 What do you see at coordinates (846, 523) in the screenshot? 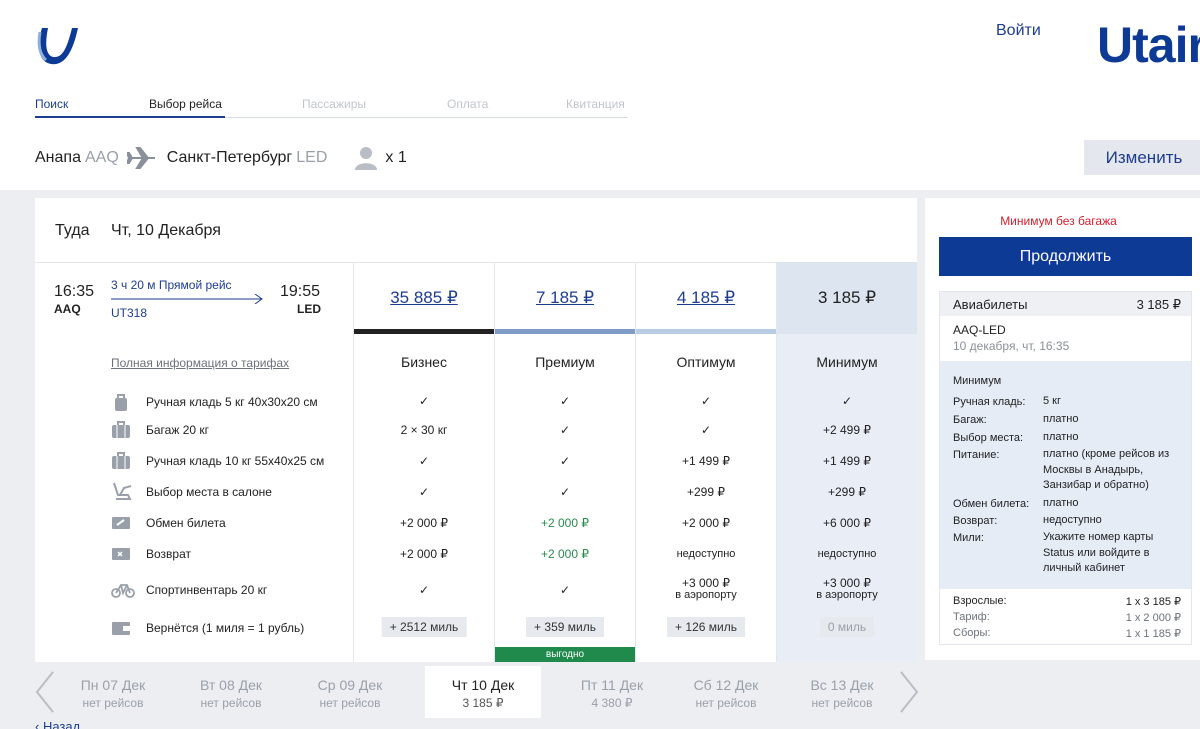
I see `fare-cell: +6 000 ₽` at bounding box center [846, 523].